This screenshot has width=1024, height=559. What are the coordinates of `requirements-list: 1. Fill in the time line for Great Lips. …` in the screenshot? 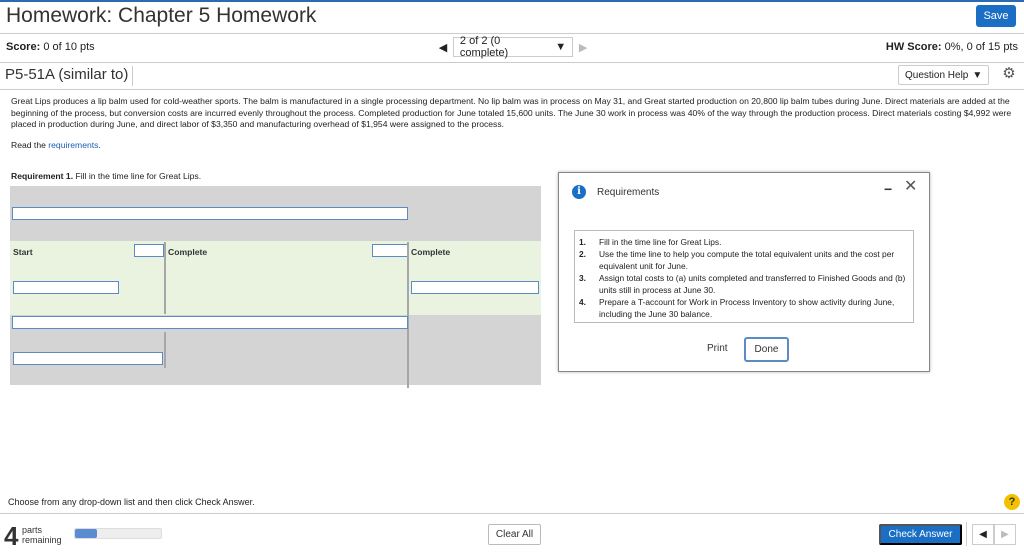 It's located at (743, 278).